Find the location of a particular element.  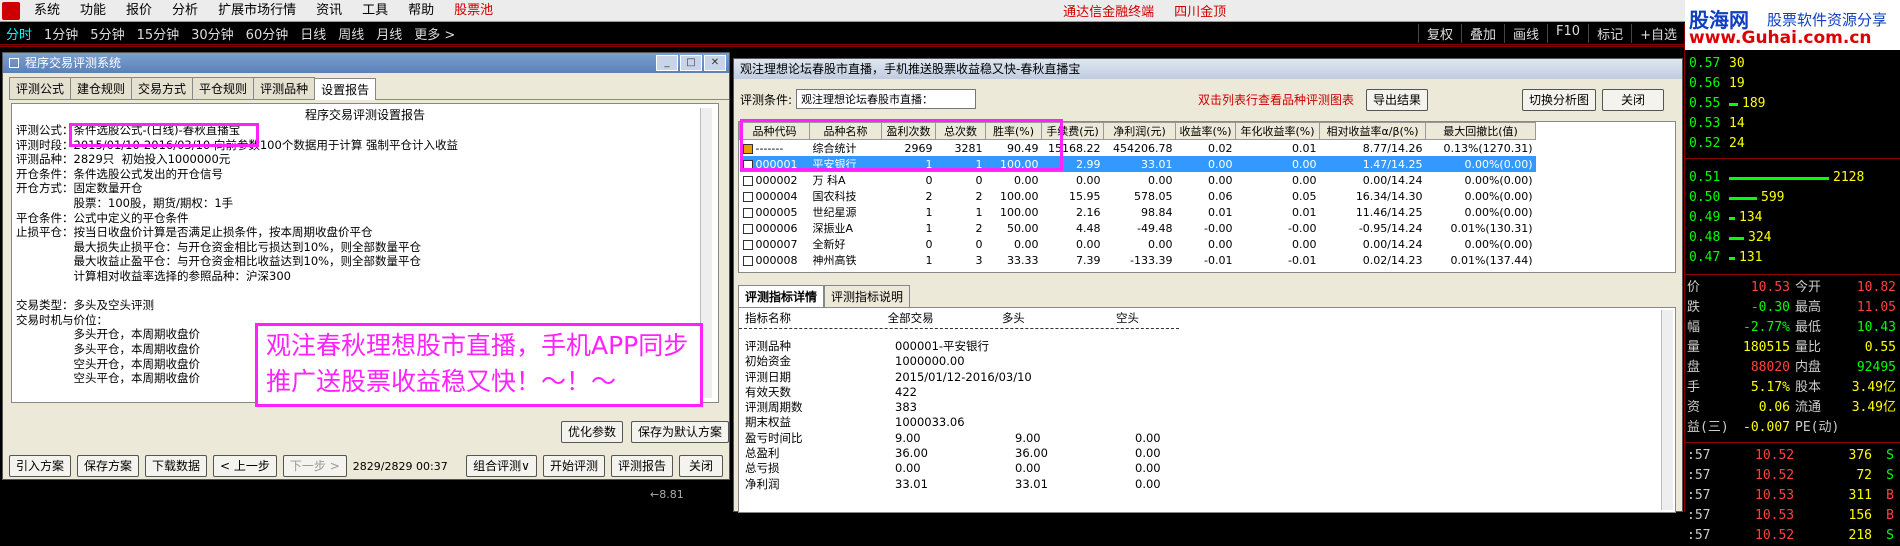

period-tab-week: 周线 is located at coordinates (351, 33).